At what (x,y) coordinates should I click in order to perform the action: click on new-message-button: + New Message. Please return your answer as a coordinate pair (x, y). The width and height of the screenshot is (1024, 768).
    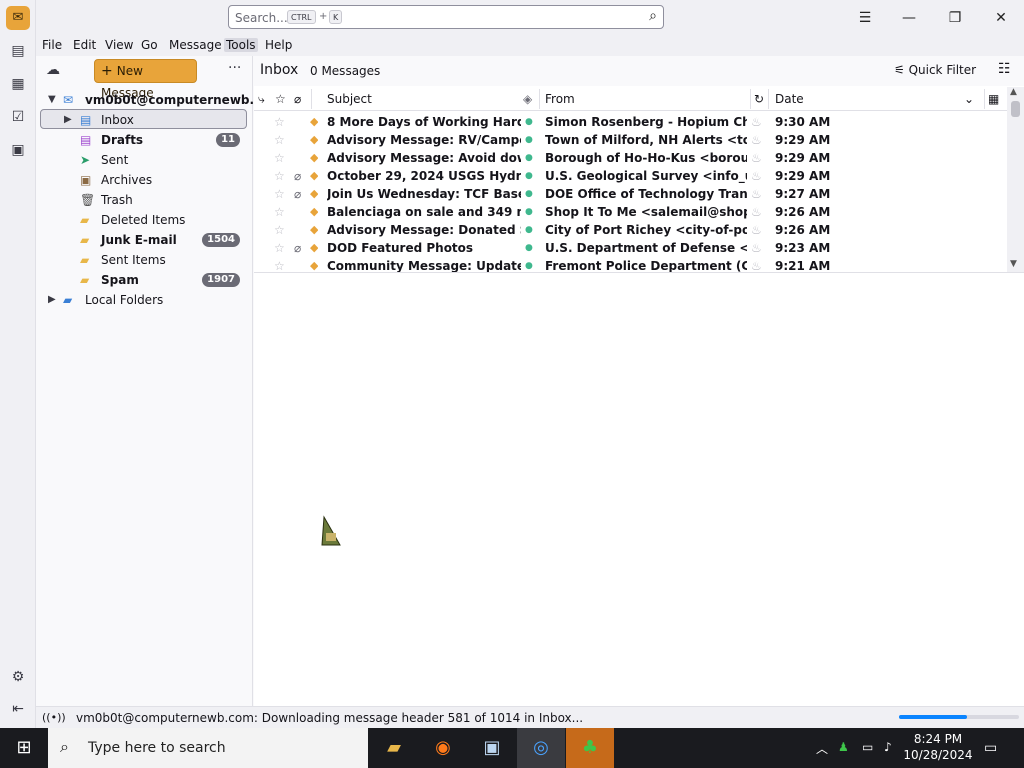
    Looking at the image, I should click on (145, 79).